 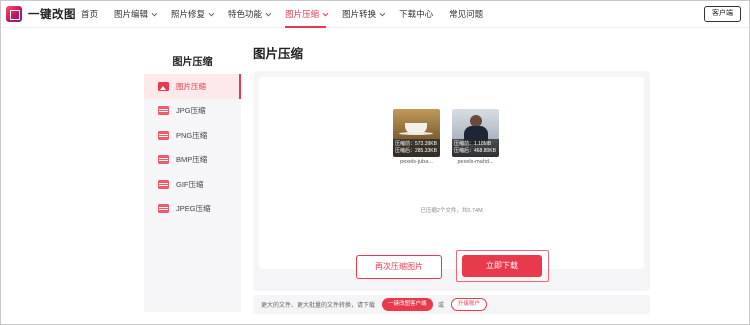 What do you see at coordinates (469, 304) in the screenshot?
I see `upgrade-account-button: 升级账户` at bounding box center [469, 304].